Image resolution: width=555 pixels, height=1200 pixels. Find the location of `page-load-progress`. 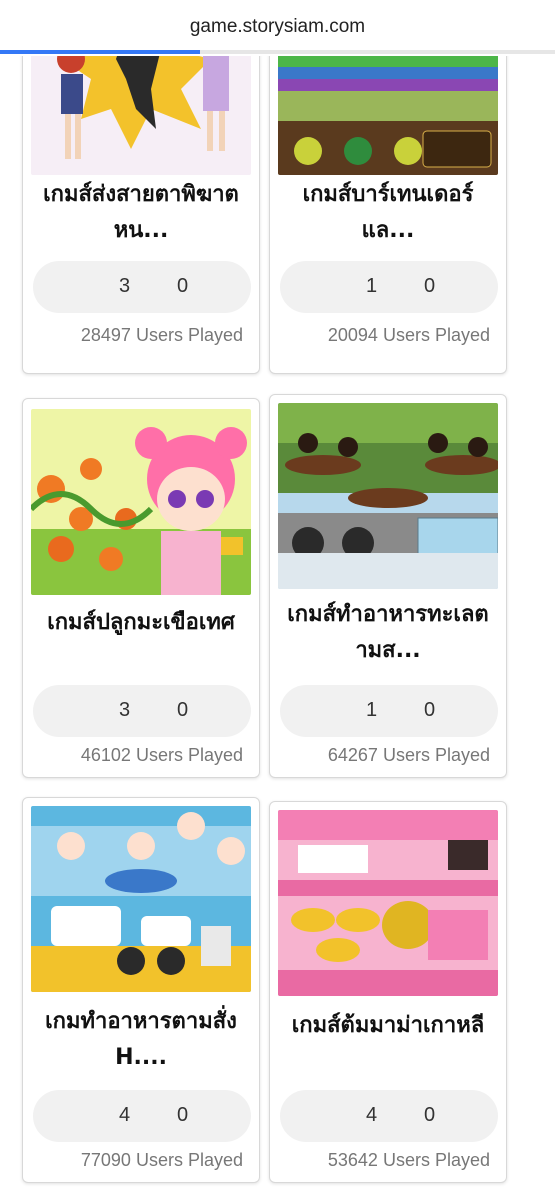

page-load-progress is located at coordinates (277, 52).